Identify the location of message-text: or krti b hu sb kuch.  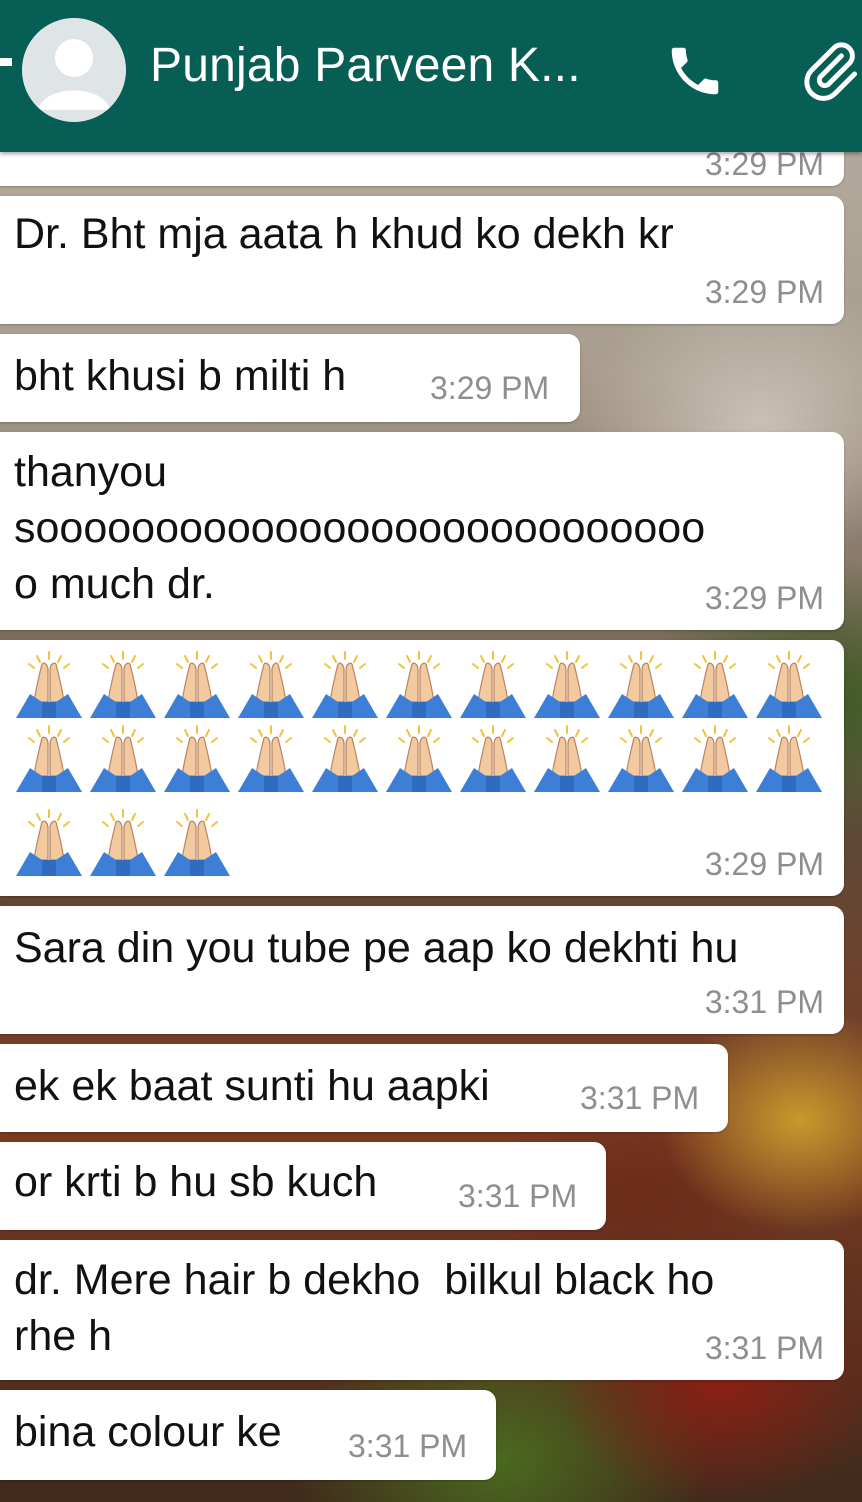
(196, 1182).